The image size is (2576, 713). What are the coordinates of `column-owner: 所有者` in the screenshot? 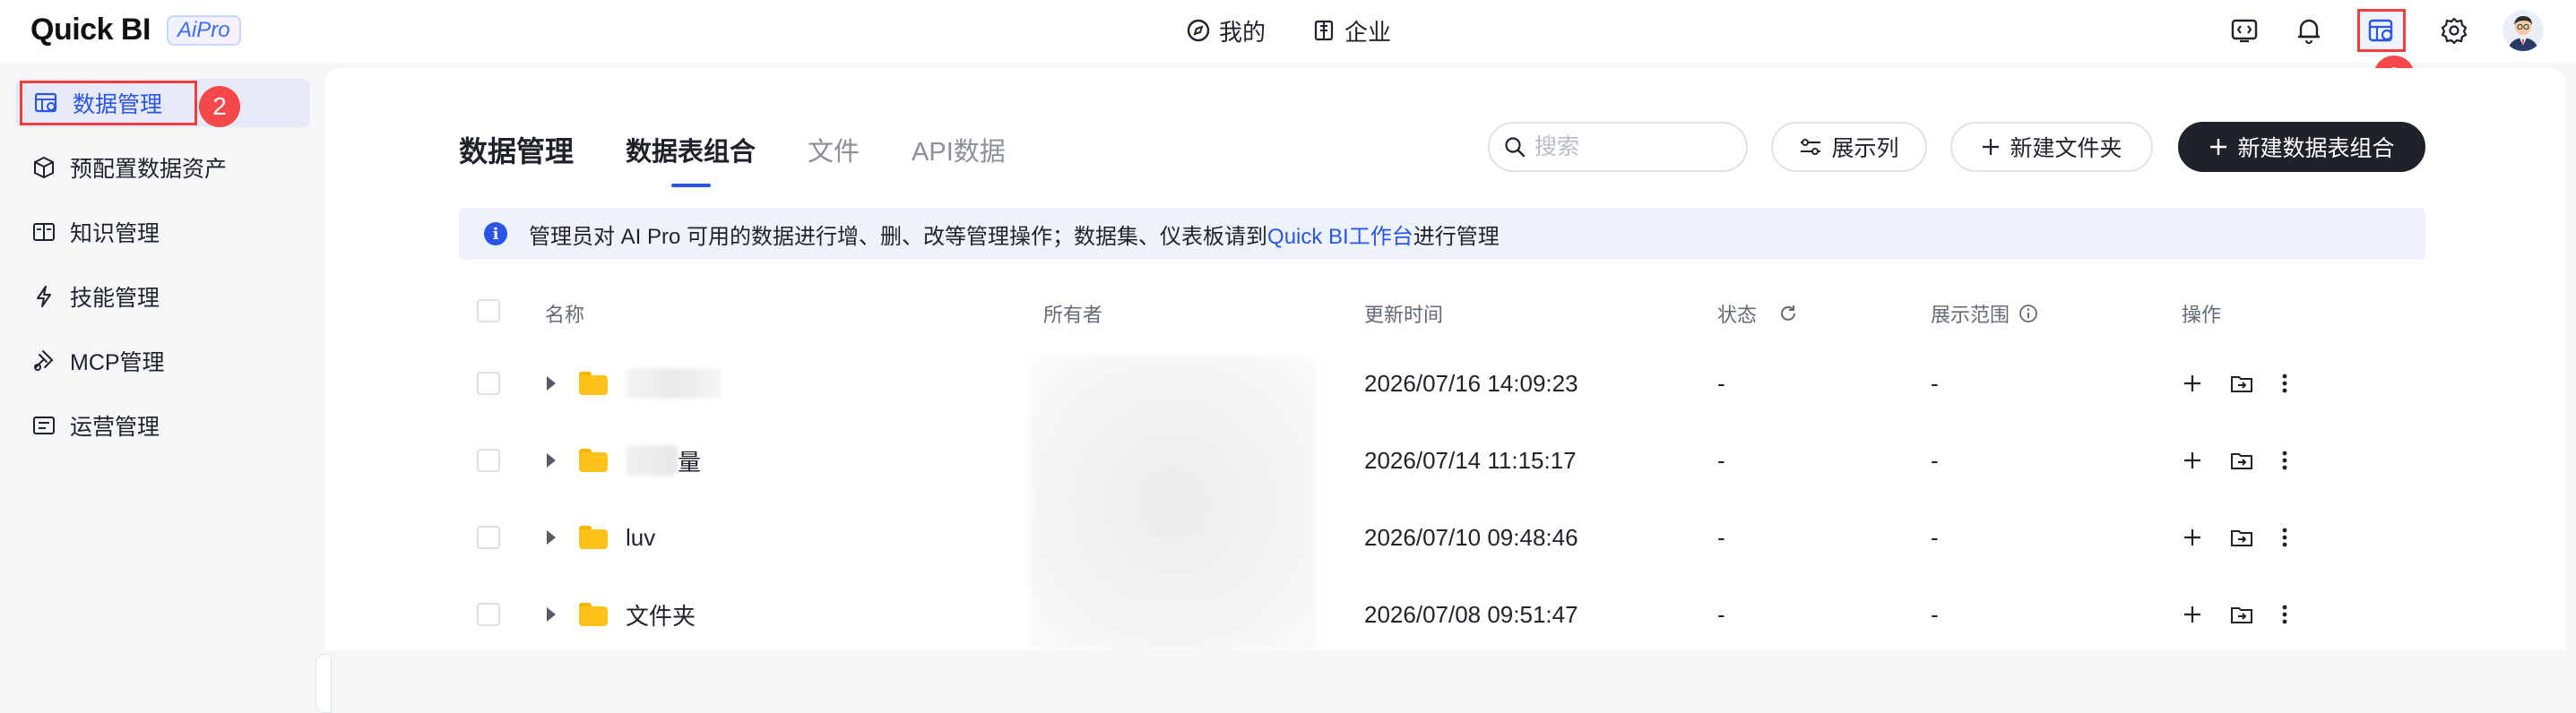 It's located at (1072, 313).